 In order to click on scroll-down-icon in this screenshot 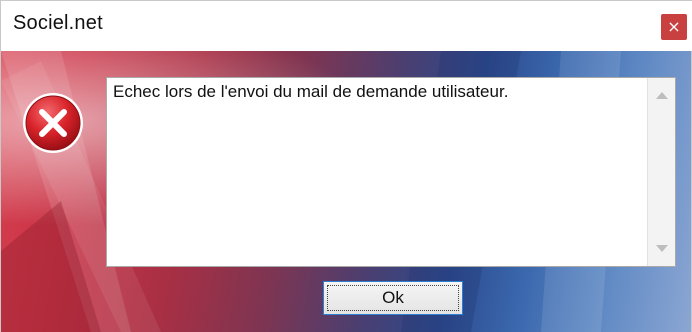, I will do `click(662, 248)`.